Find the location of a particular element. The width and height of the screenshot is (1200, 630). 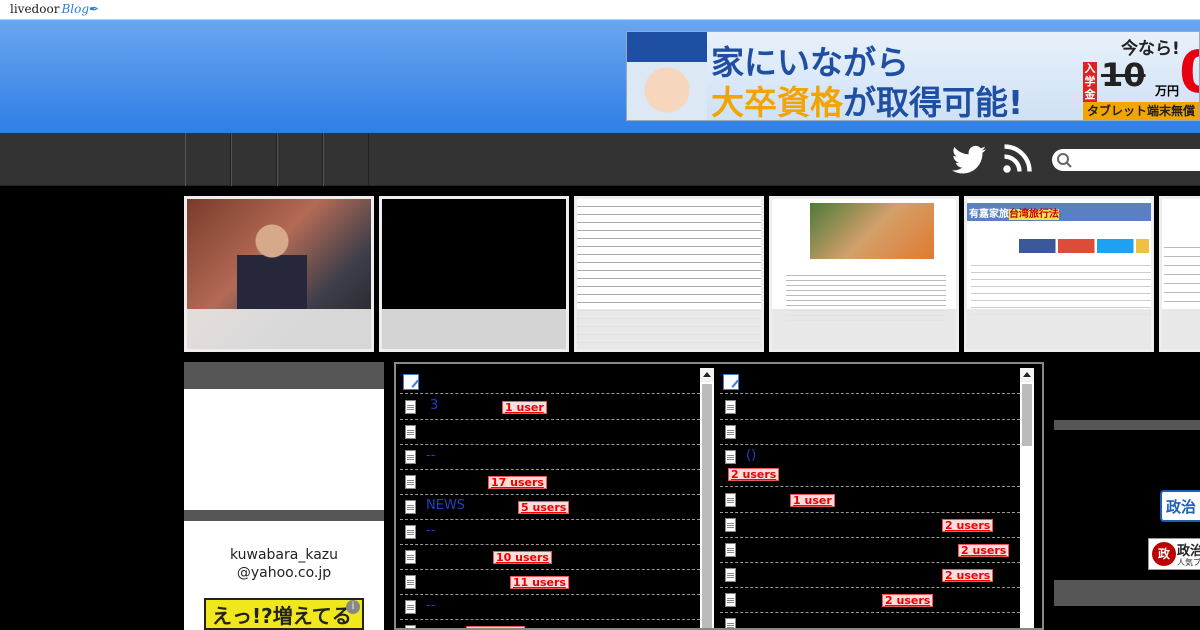

site-title: 有嘉家旅台湾旅行法 is located at coordinates (1014, 212).